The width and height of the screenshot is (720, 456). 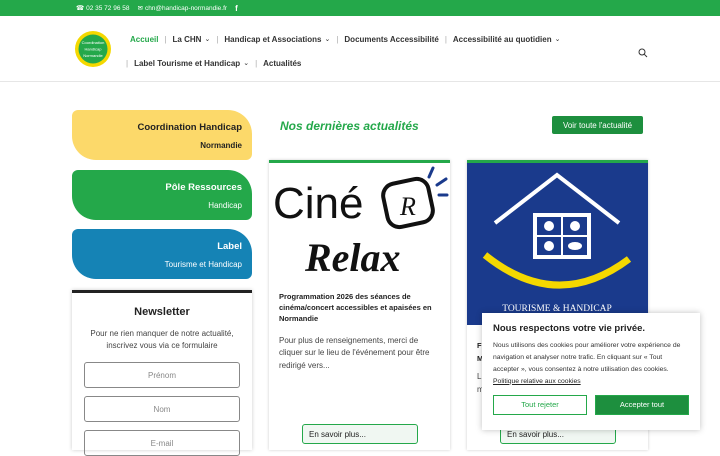 What do you see at coordinates (192, 39) in the screenshot?
I see `nav-la-chn: La CHN ⌄` at bounding box center [192, 39].